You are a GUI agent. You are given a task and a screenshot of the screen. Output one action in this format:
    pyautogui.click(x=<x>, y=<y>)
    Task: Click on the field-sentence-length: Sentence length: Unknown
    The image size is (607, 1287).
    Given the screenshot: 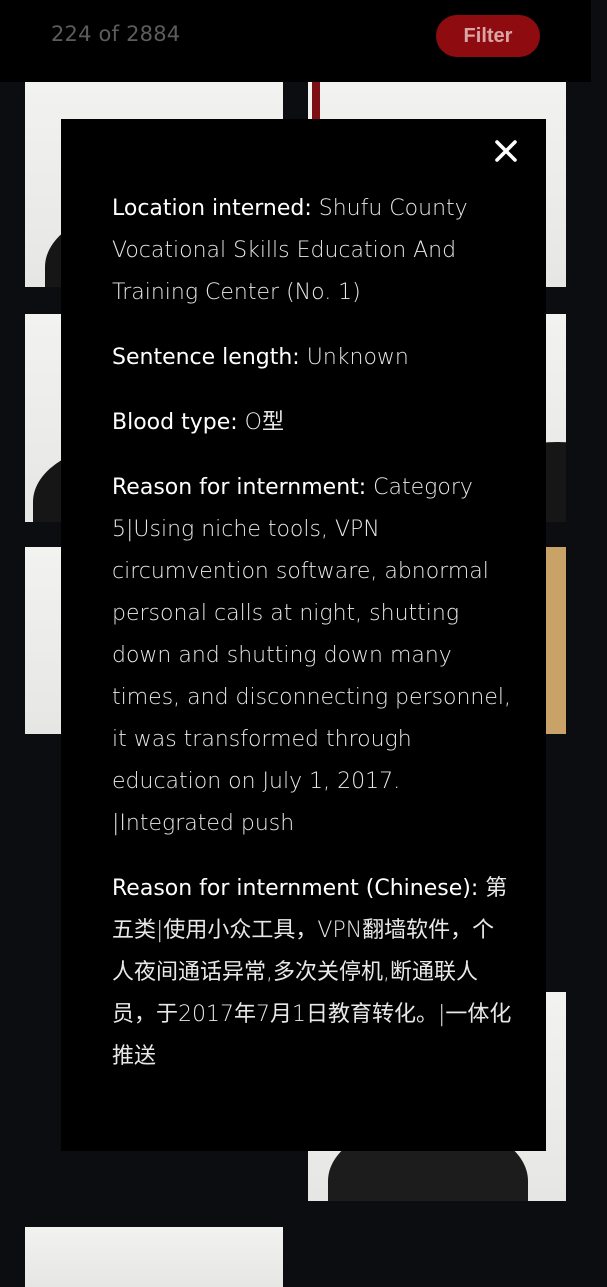 What is the action you would take?
    pyautogui.click(x=312, y=358)
    